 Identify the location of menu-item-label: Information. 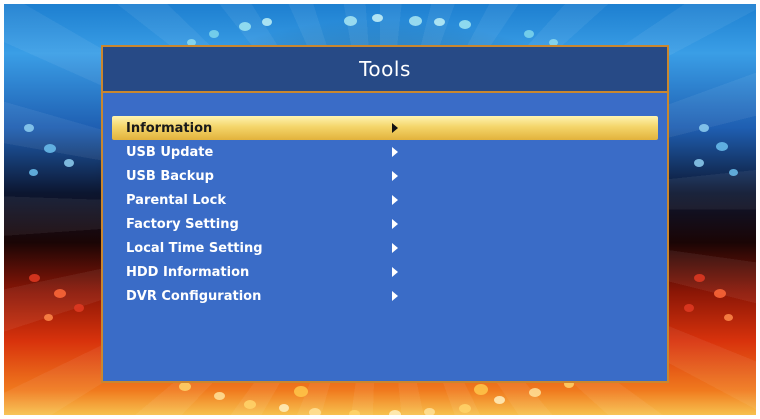
(169, 128).